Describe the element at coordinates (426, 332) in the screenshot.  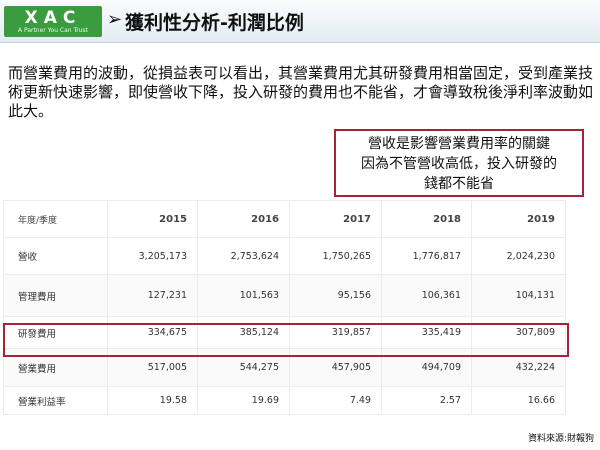
I see `table-cell: 335,419` at that location.